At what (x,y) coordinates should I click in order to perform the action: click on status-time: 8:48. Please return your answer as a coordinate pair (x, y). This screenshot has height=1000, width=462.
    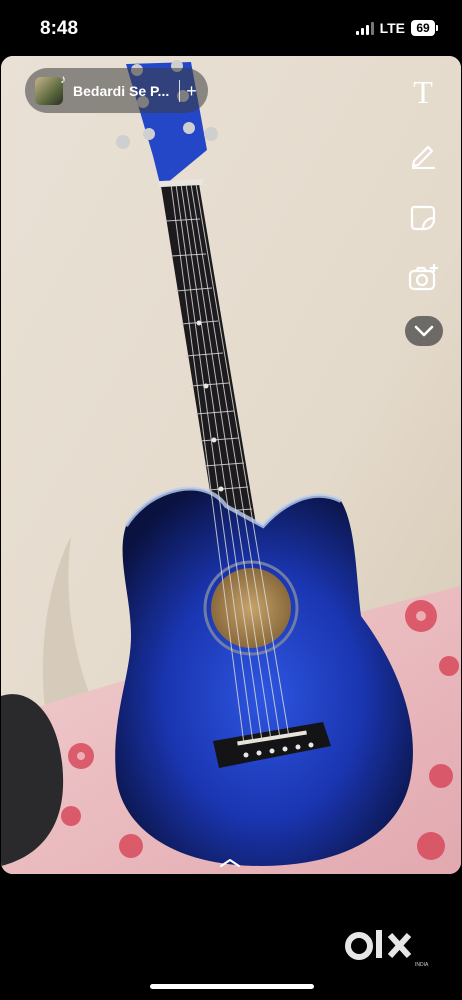
    Looking at the image, I should click on (59, 28).